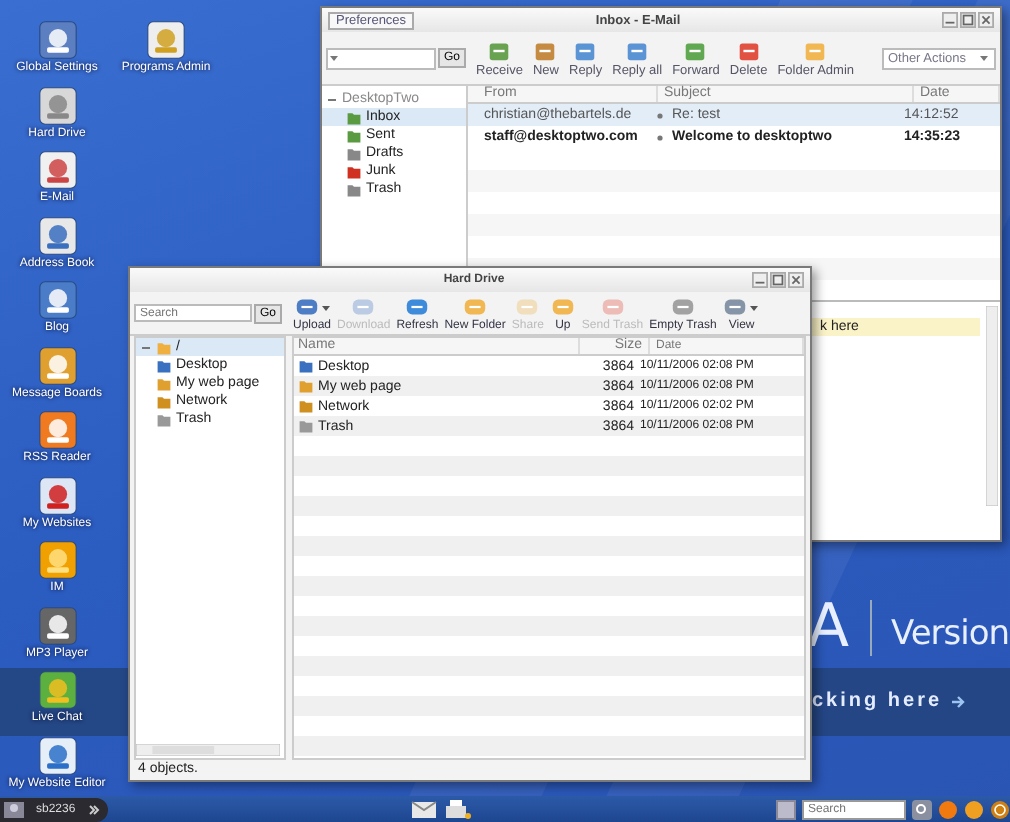 The height and width of the screenshot is (822, 1010). What do you see at coordinates (877, 701) in the screenshot?
I see `wallpaper-text: cking here` at bounding box center [877, 701].